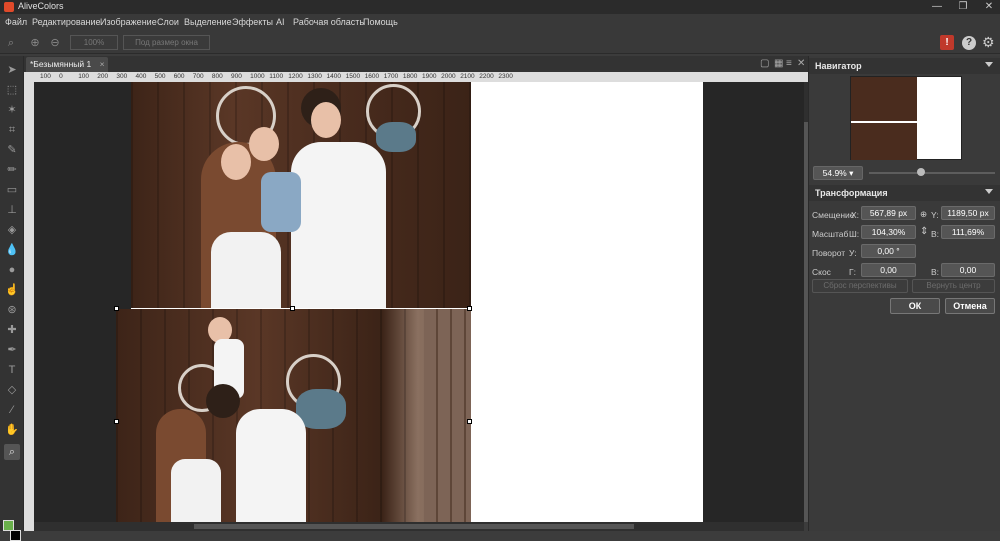 The width and height of the screenshot is (1000, 541). I want to click on menu-image: Изображение, so click(128, 22).